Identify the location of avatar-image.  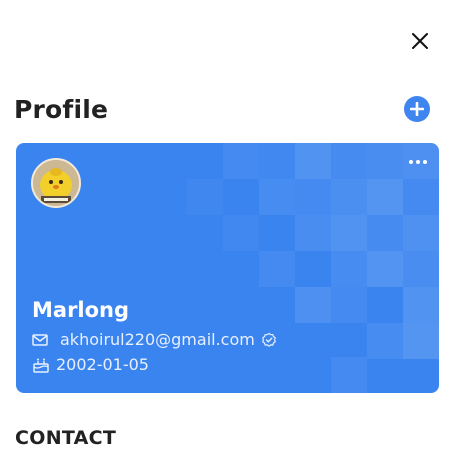
(56, 183).